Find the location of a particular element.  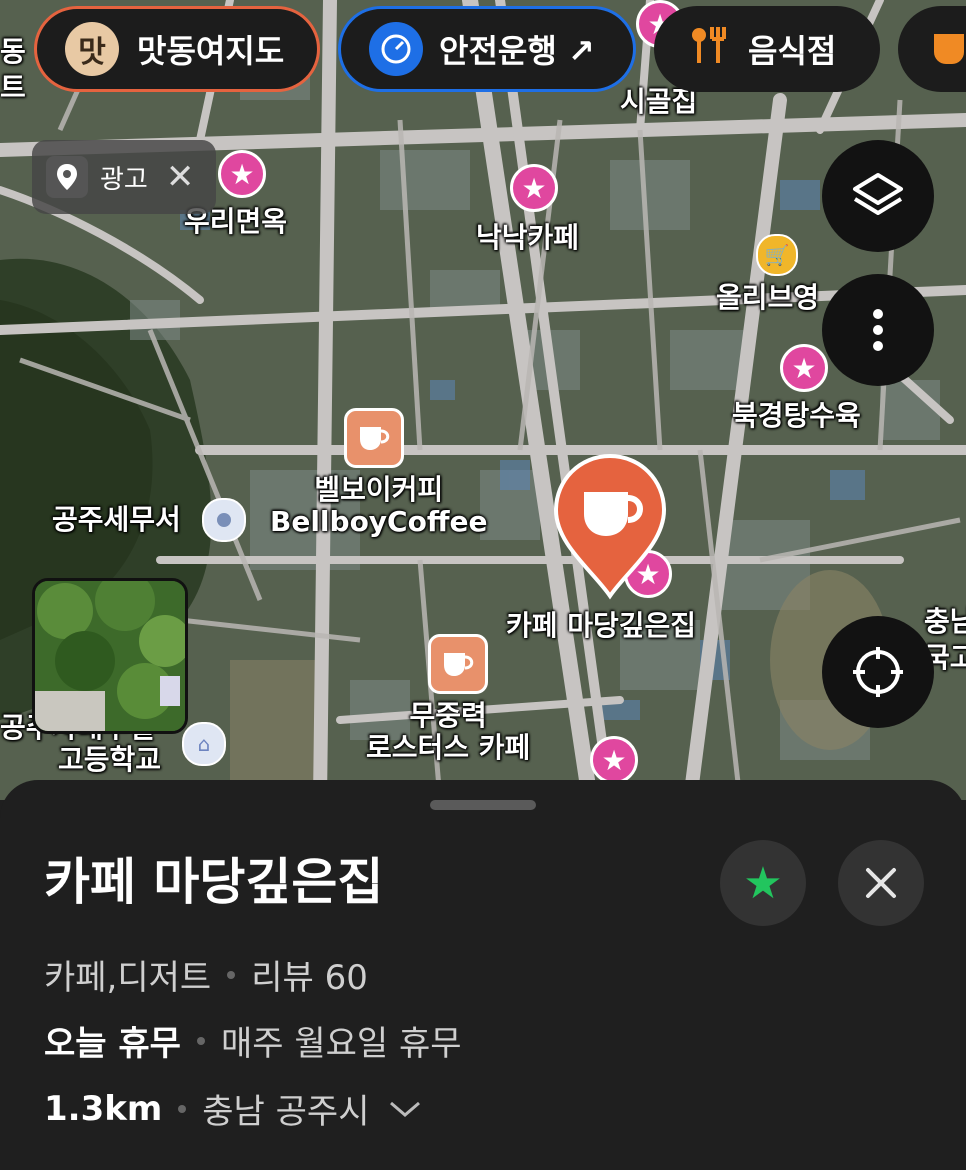

school-pin: ⌂ is located at coordinates (204, 744).